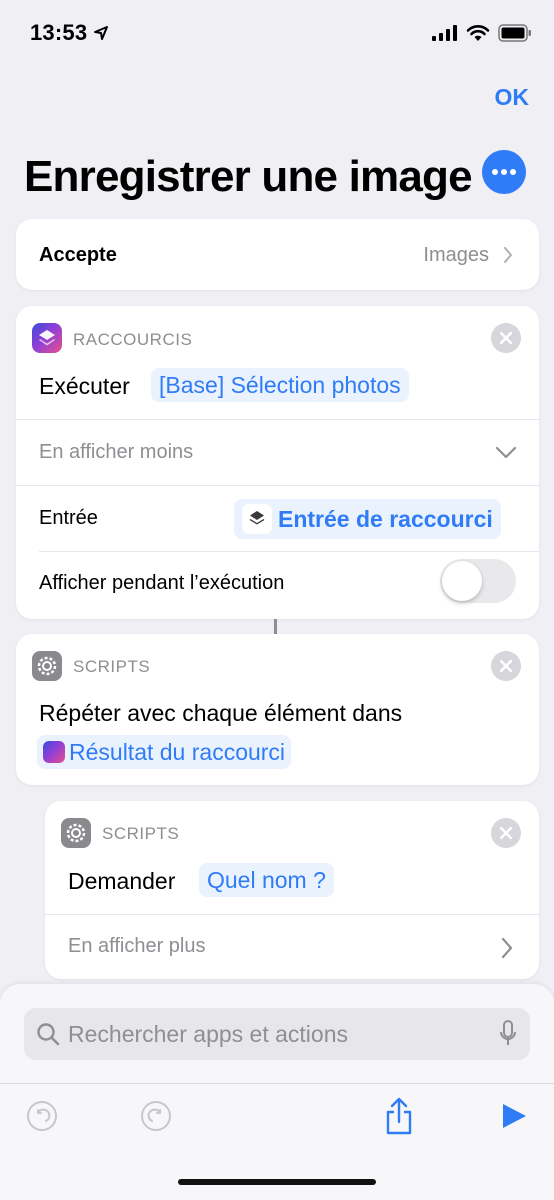 Image resolution: width=554 pixels, height=1200 pixels. Describe the element at coordinates (478, 35) in the screenshot. I see `wifi-icon` at that location.